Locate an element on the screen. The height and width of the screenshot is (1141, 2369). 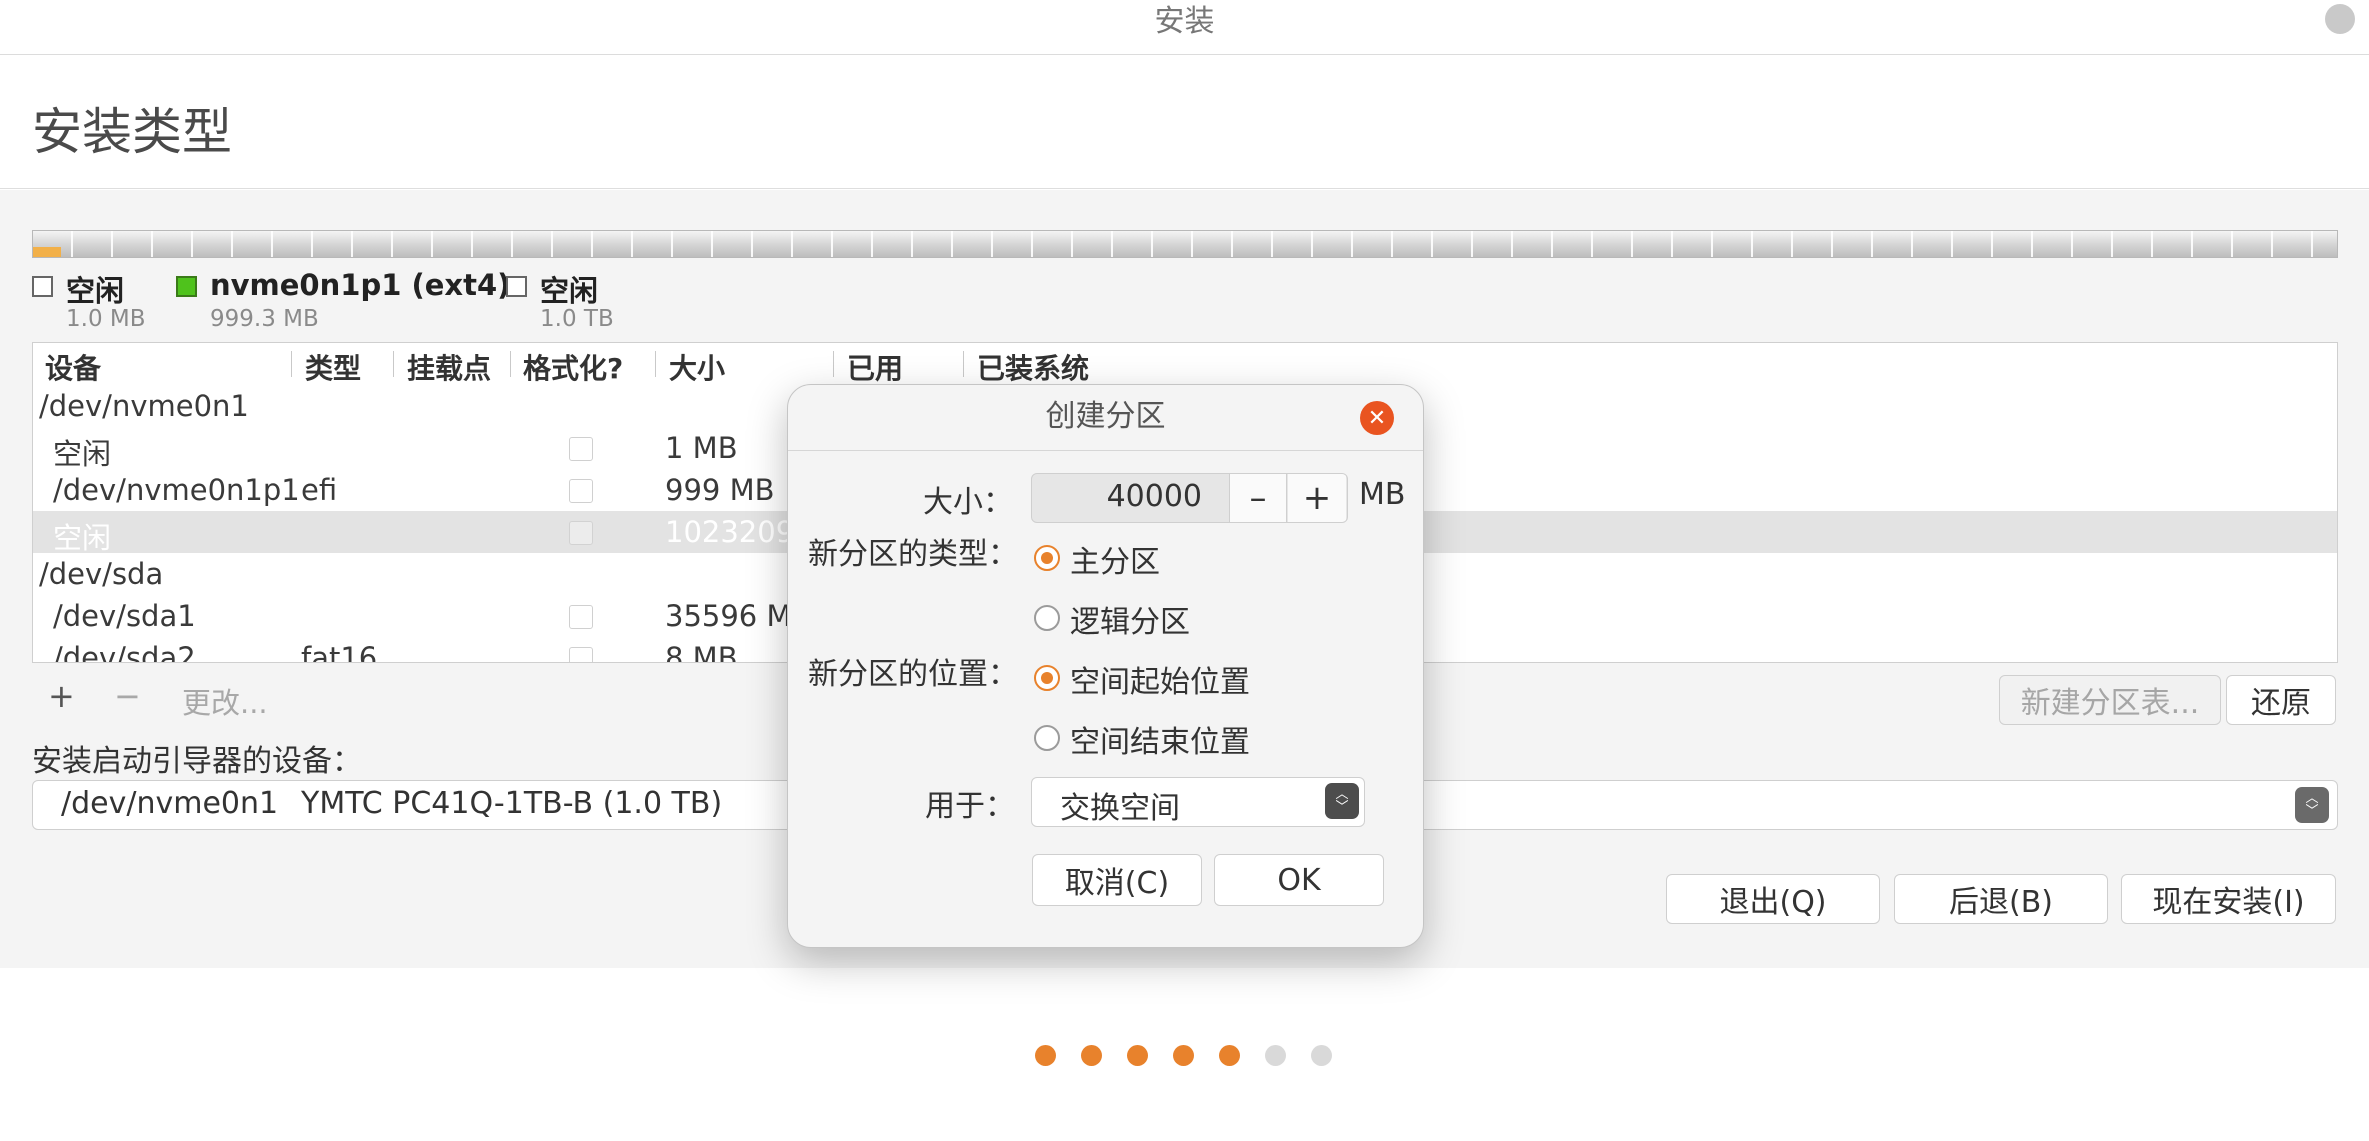
radio-location-end is located at coordinates (1047, 738).